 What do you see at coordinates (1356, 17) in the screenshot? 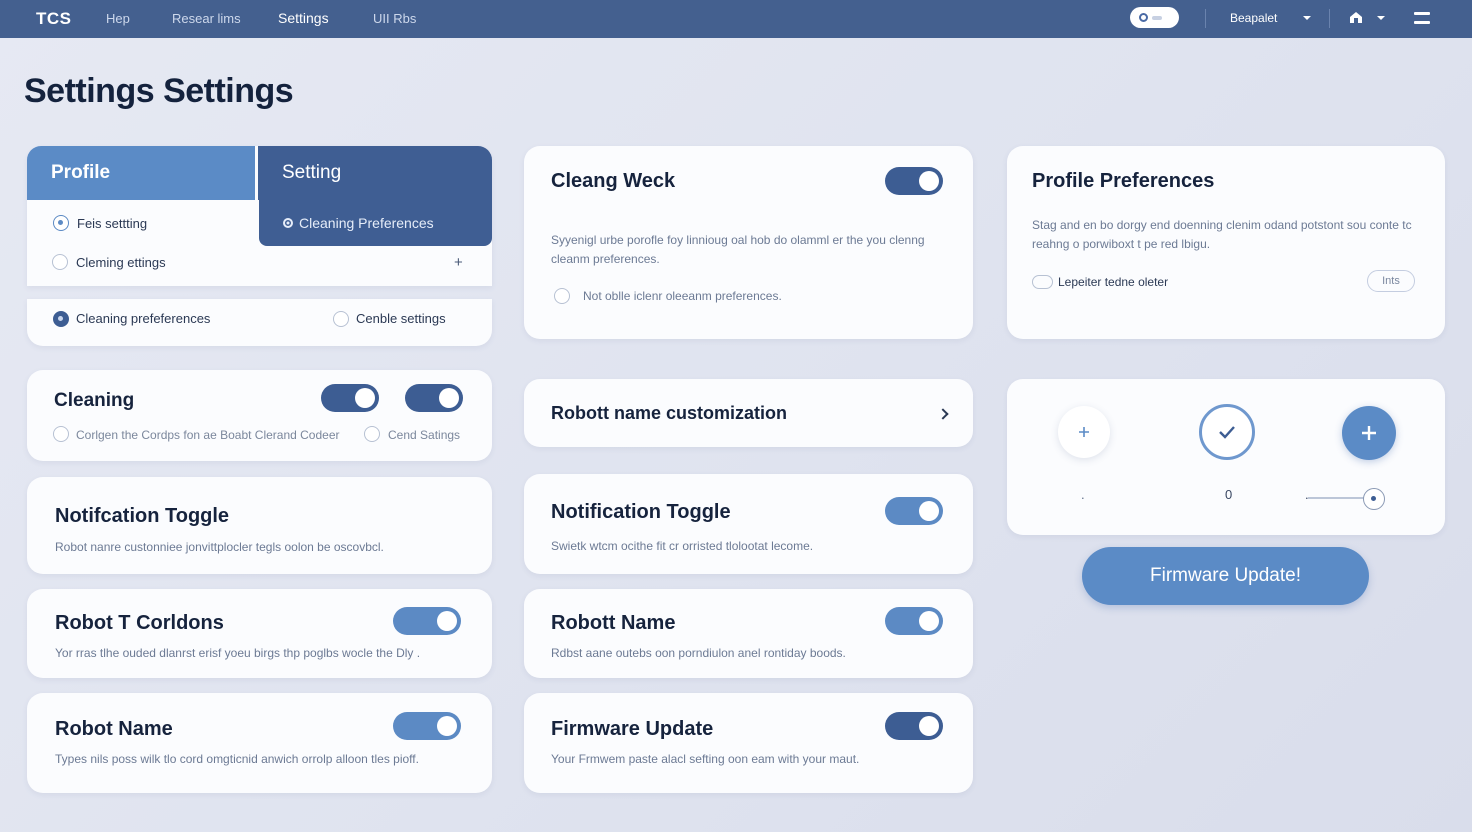
I see `home-icon` at bounding box center [1356, 17].